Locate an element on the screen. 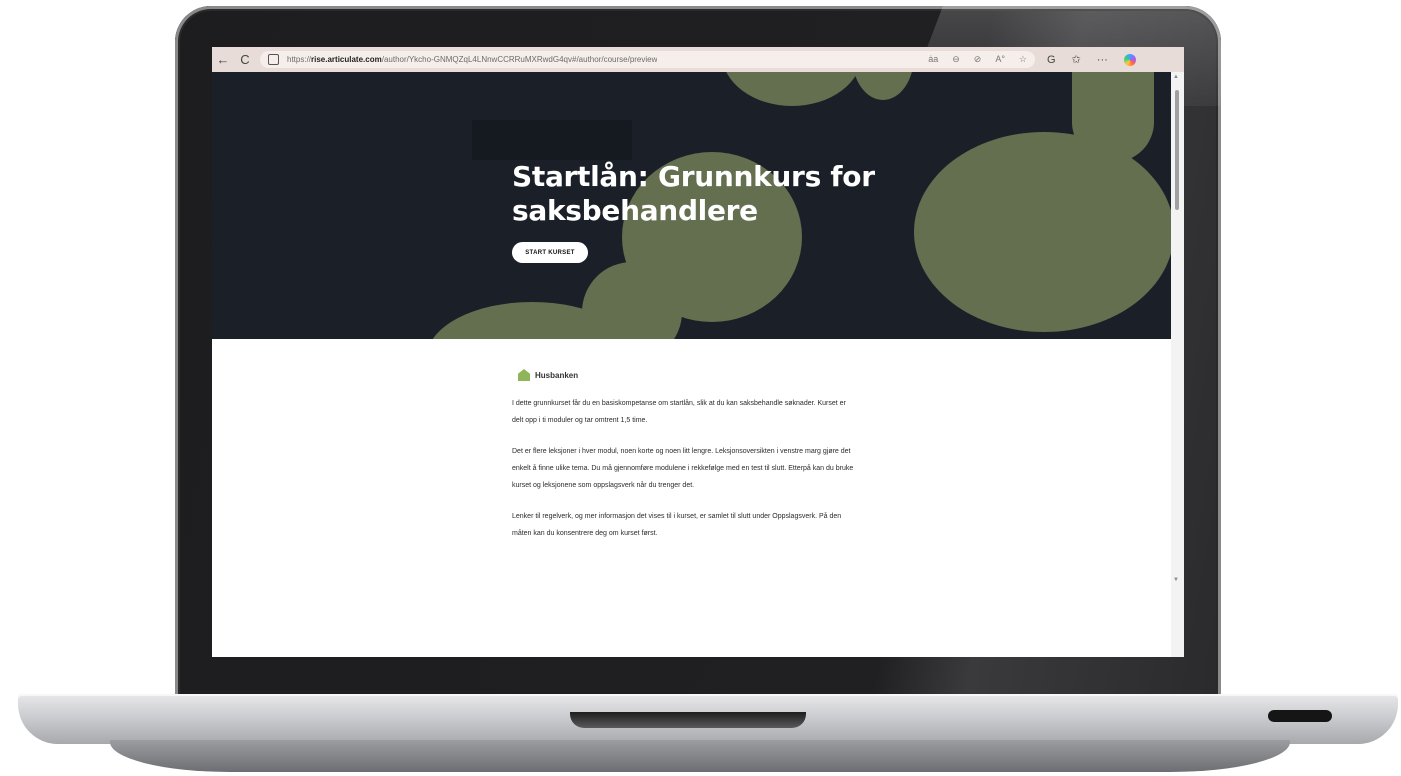  logo-text: Husbanken is located at coordinates (557, 375).